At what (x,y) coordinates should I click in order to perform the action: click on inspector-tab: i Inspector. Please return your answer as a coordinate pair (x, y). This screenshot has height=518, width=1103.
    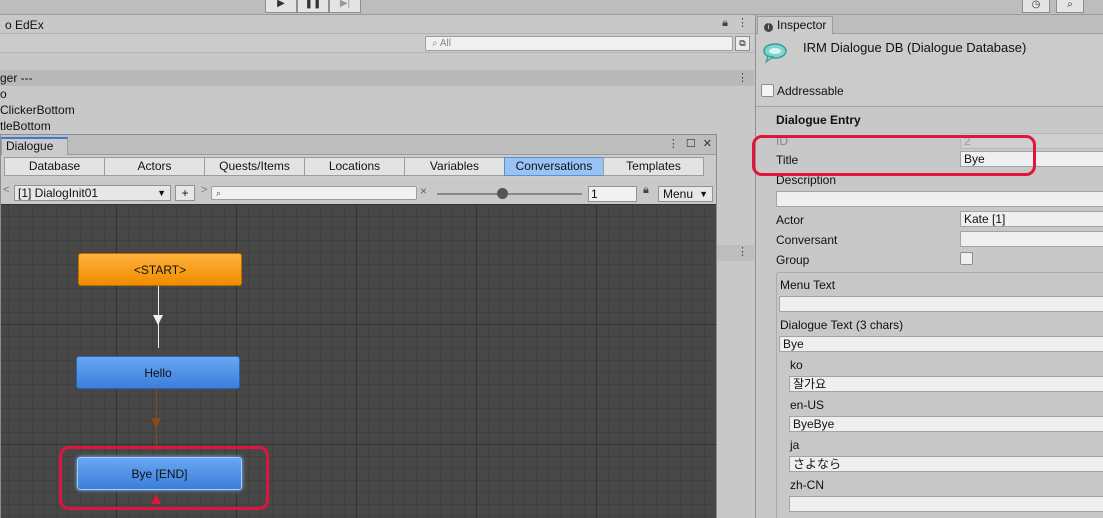
    Looking at the image, I should click on (795, 25).